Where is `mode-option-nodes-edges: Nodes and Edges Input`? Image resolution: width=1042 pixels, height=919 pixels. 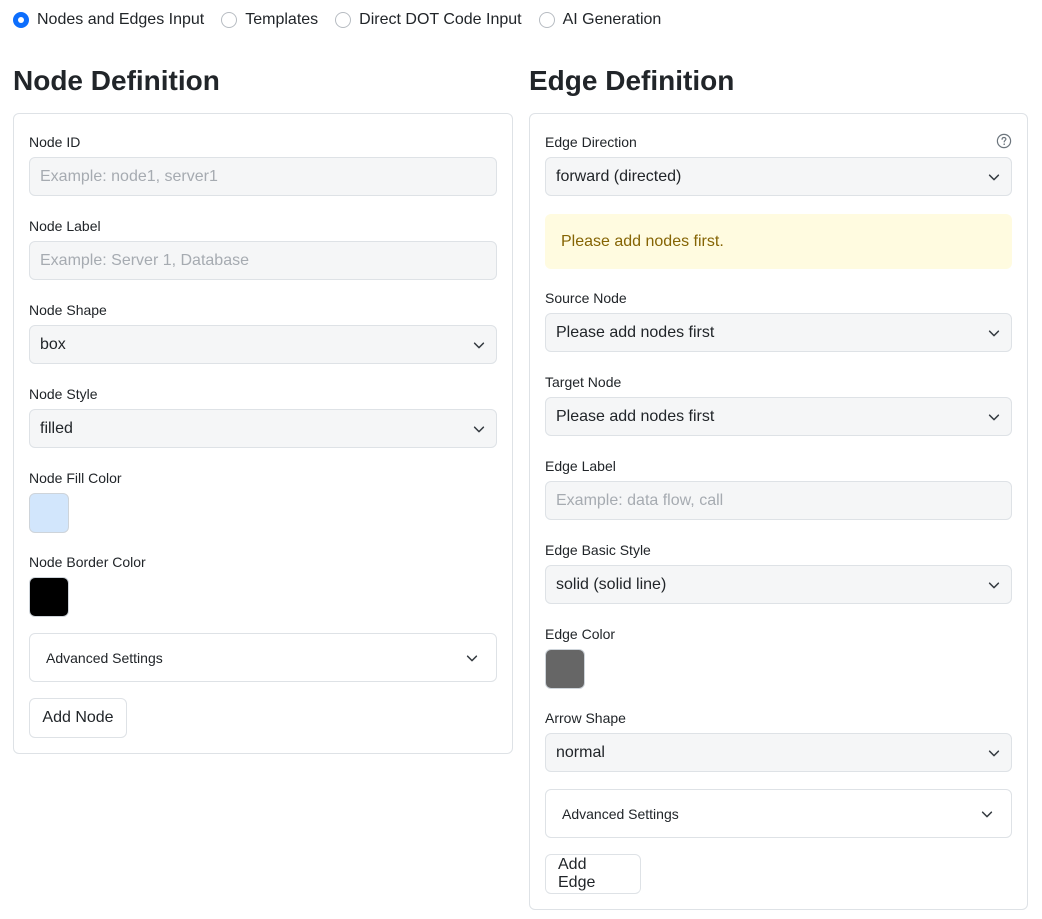
mode-option-nodes-edges: Nodes and Edges Input is located at coordinates (108, 20).